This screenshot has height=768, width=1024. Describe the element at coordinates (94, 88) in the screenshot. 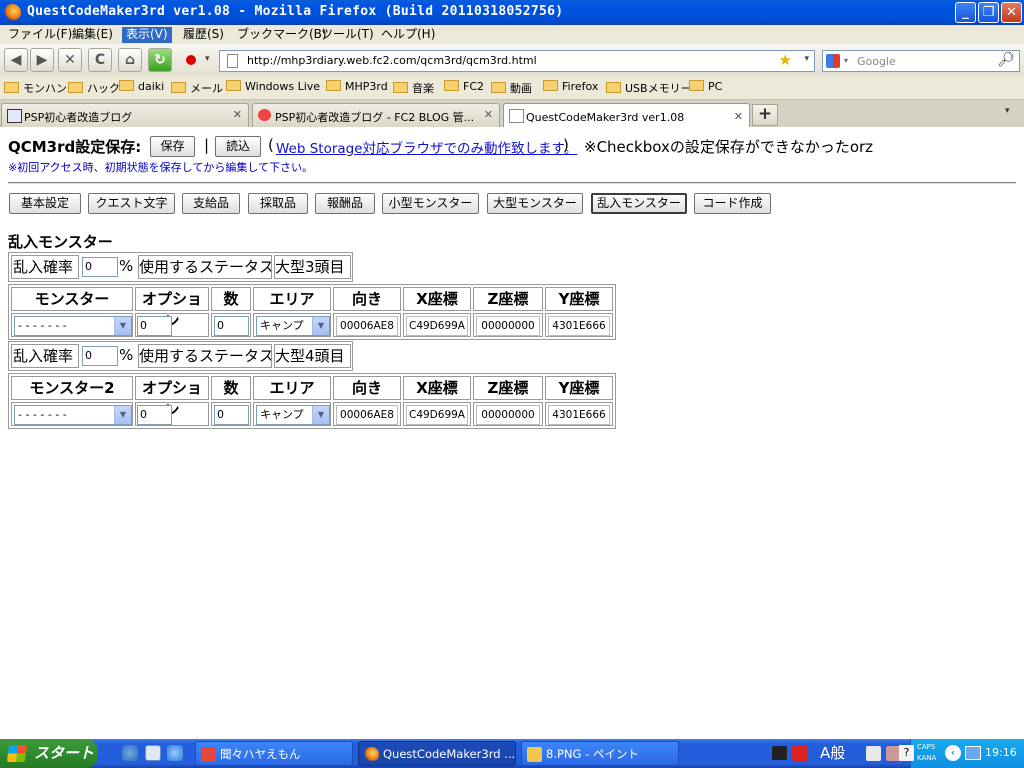

I see `bookmark-folder: ハック` at that location.